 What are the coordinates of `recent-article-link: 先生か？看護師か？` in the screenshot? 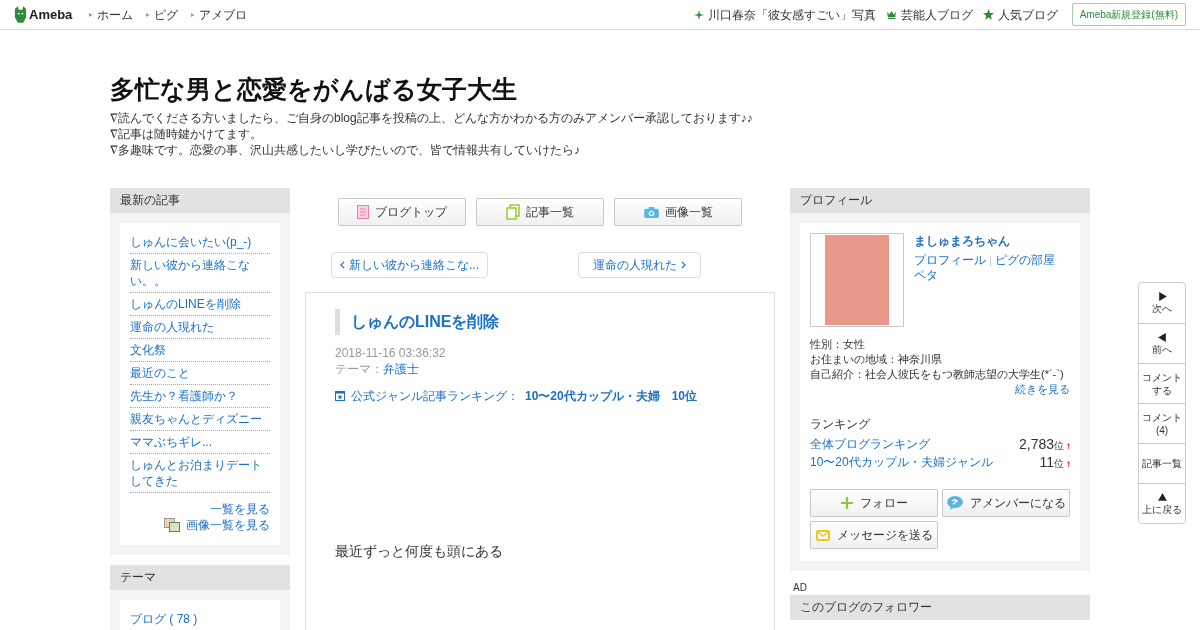 It's located at (200, 396).